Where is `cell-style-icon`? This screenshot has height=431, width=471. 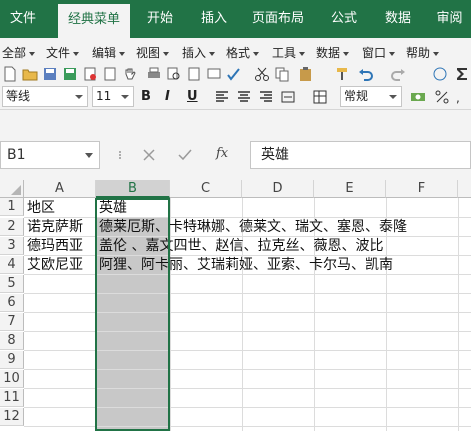
cell-style-icon is located at coordinates (320, 97).